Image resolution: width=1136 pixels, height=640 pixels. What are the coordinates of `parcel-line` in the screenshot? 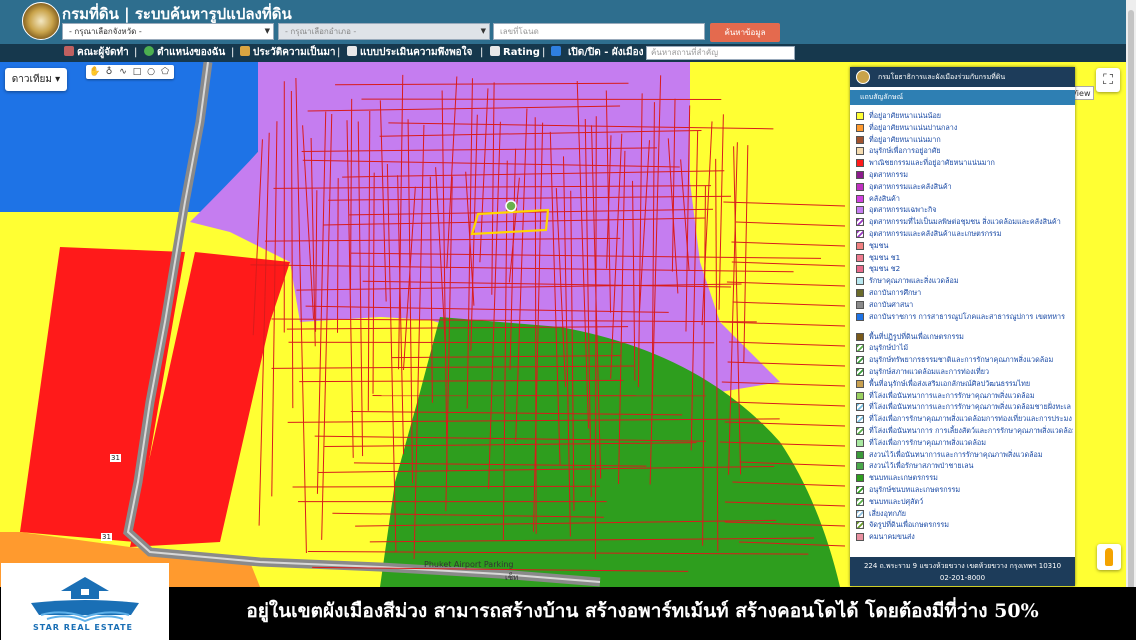 It's located at (337, 255).